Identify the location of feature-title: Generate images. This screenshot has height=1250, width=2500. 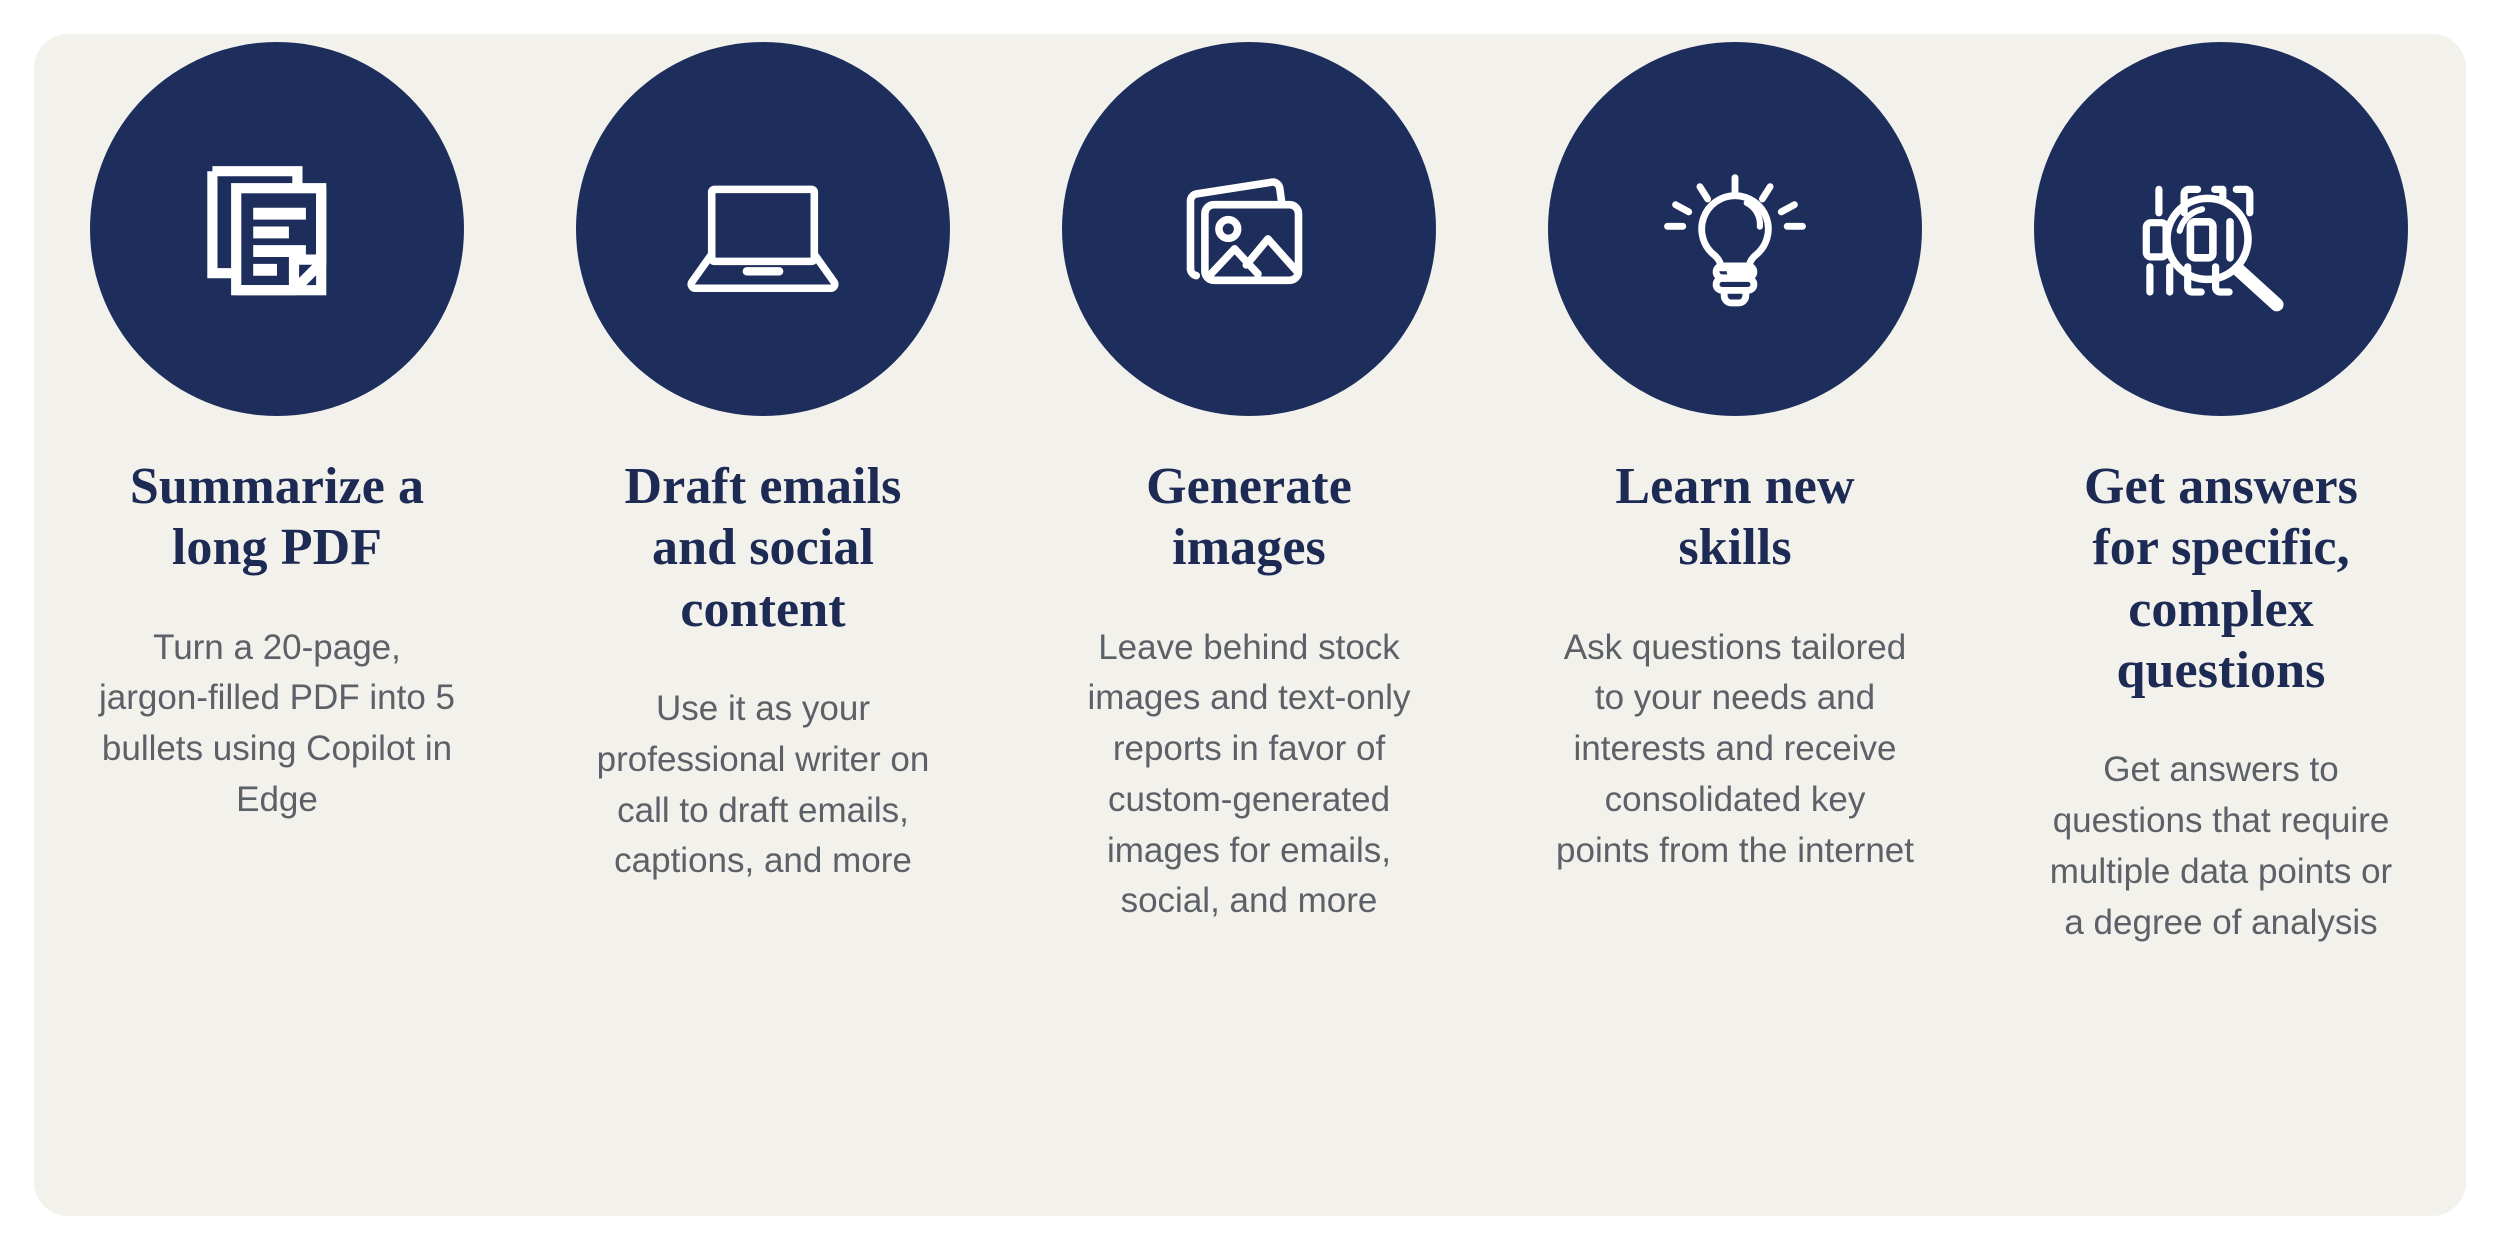
(1249, 517).